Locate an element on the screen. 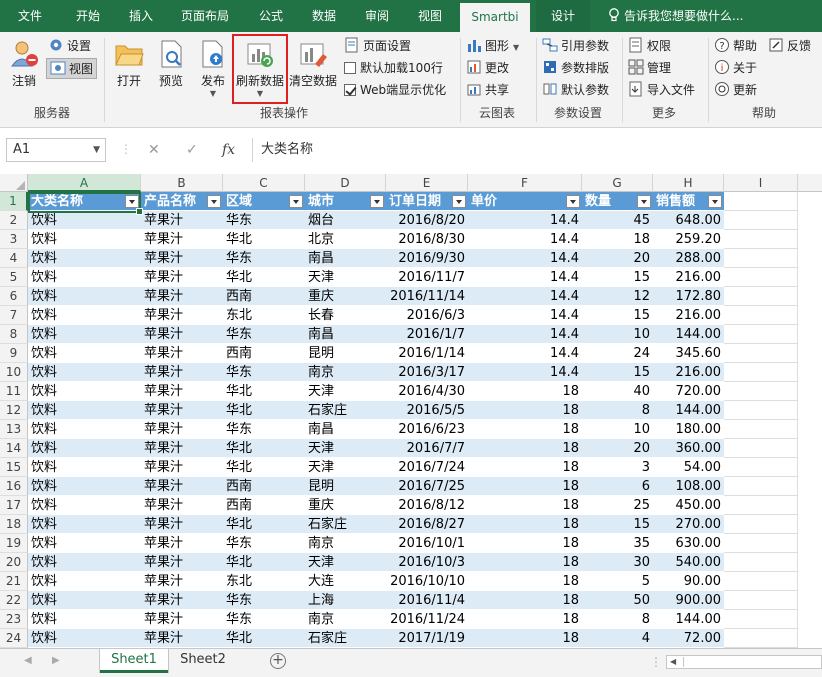  column-header-b: B is located at coordinates (182, 183).